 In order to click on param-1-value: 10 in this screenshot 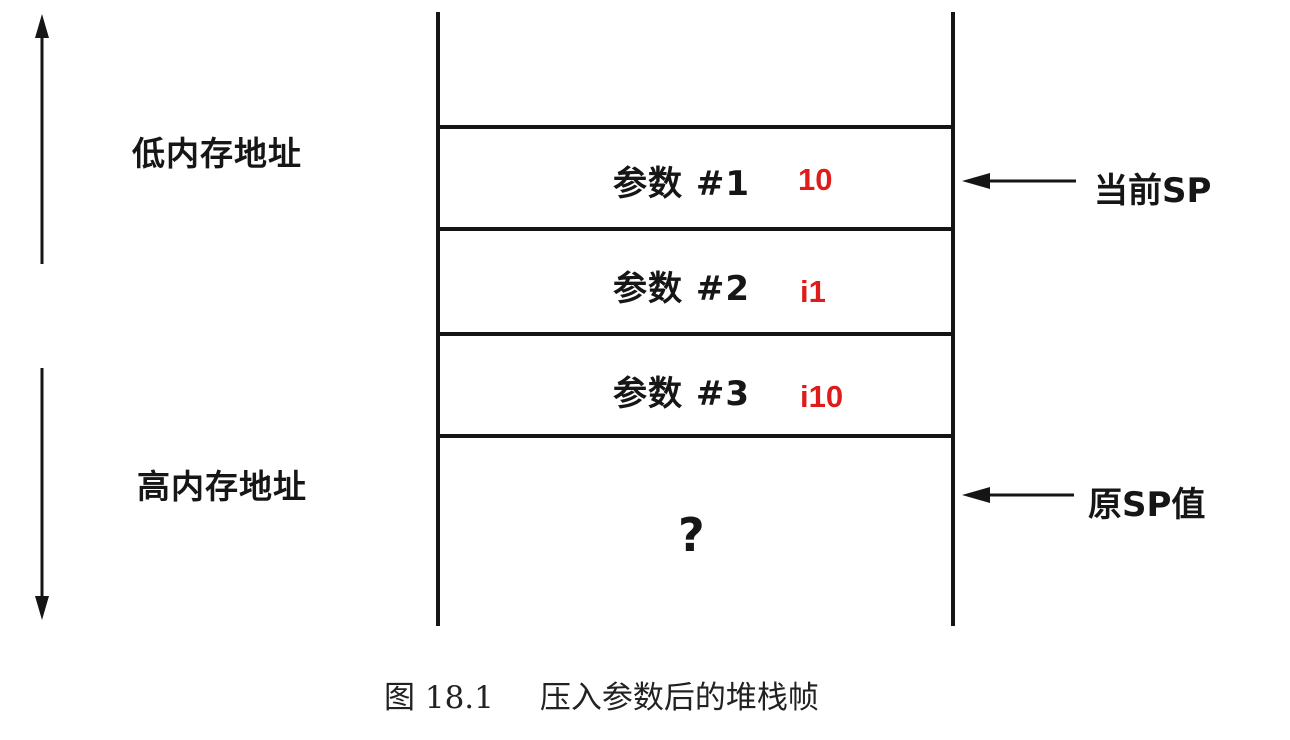, I will do `click(815, 179)`.